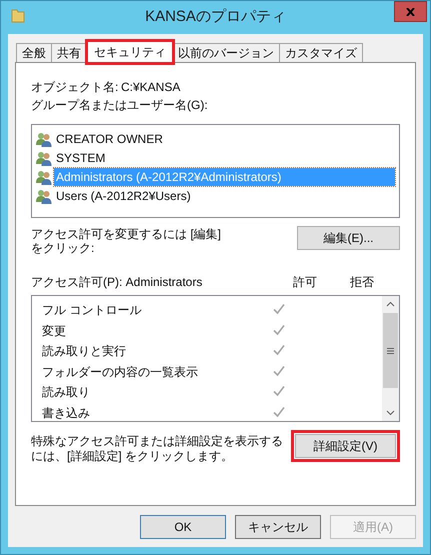 The height and width of the screenshot is (555, 431). What do you see at coordinates (120, 372) in the screenshot?
I see `permission-name: フォルダーの内容の一覧表示` at bounding box center [120, 372].